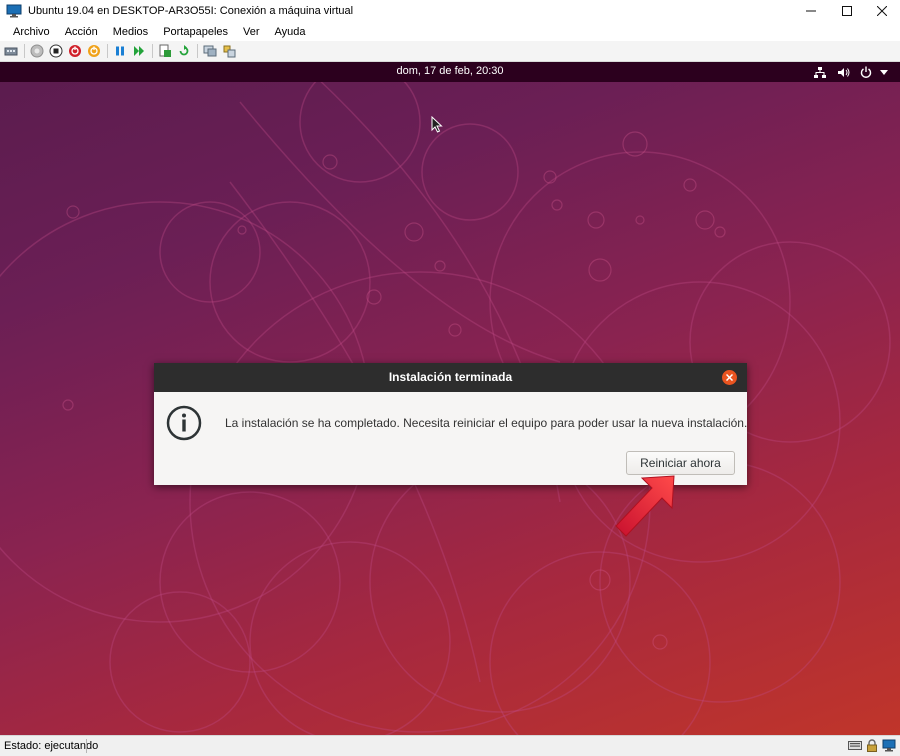 The width and height of the screenshot is (900, 756). I want to click on menu-ayuda: Ayuda, so click(290, 32).